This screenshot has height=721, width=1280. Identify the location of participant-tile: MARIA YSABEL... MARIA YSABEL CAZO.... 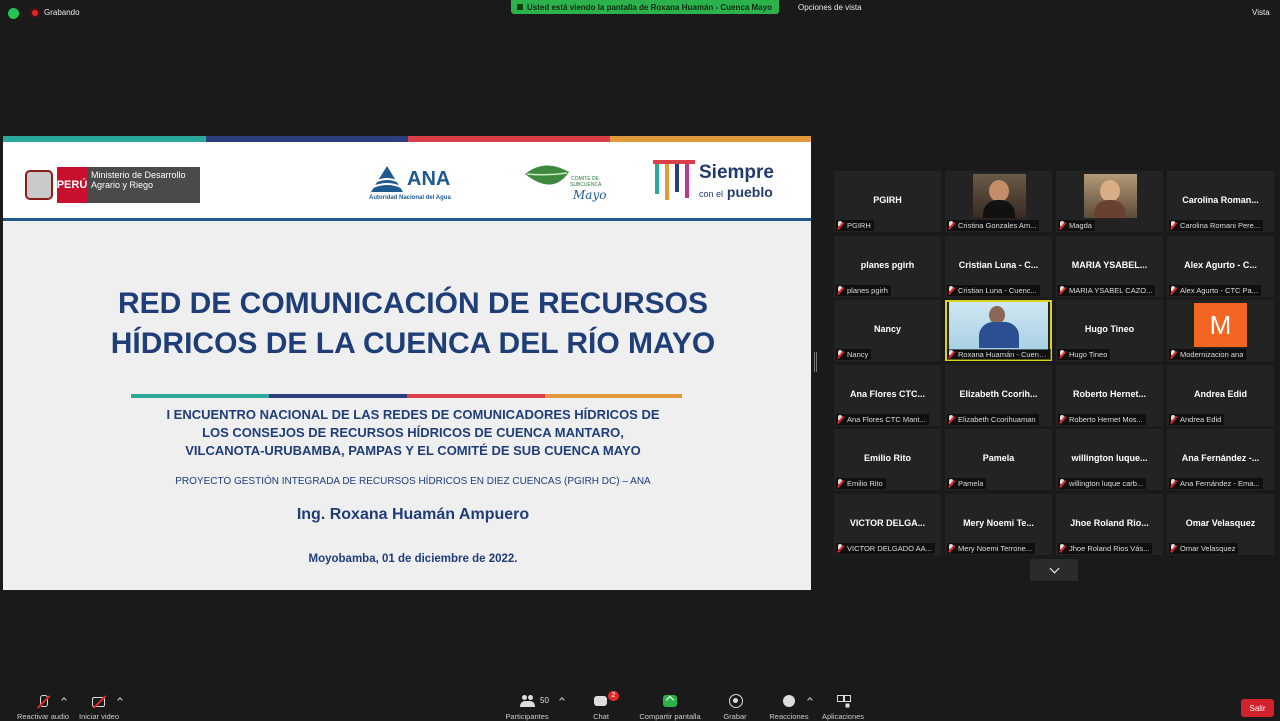
(1109, 266).